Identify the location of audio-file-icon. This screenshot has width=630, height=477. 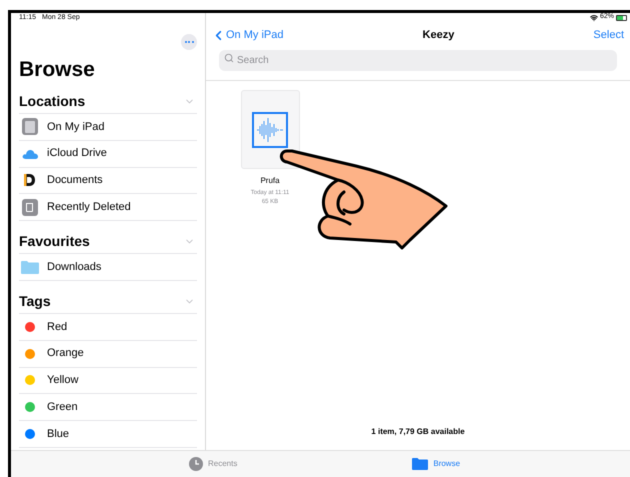
(270, 129).